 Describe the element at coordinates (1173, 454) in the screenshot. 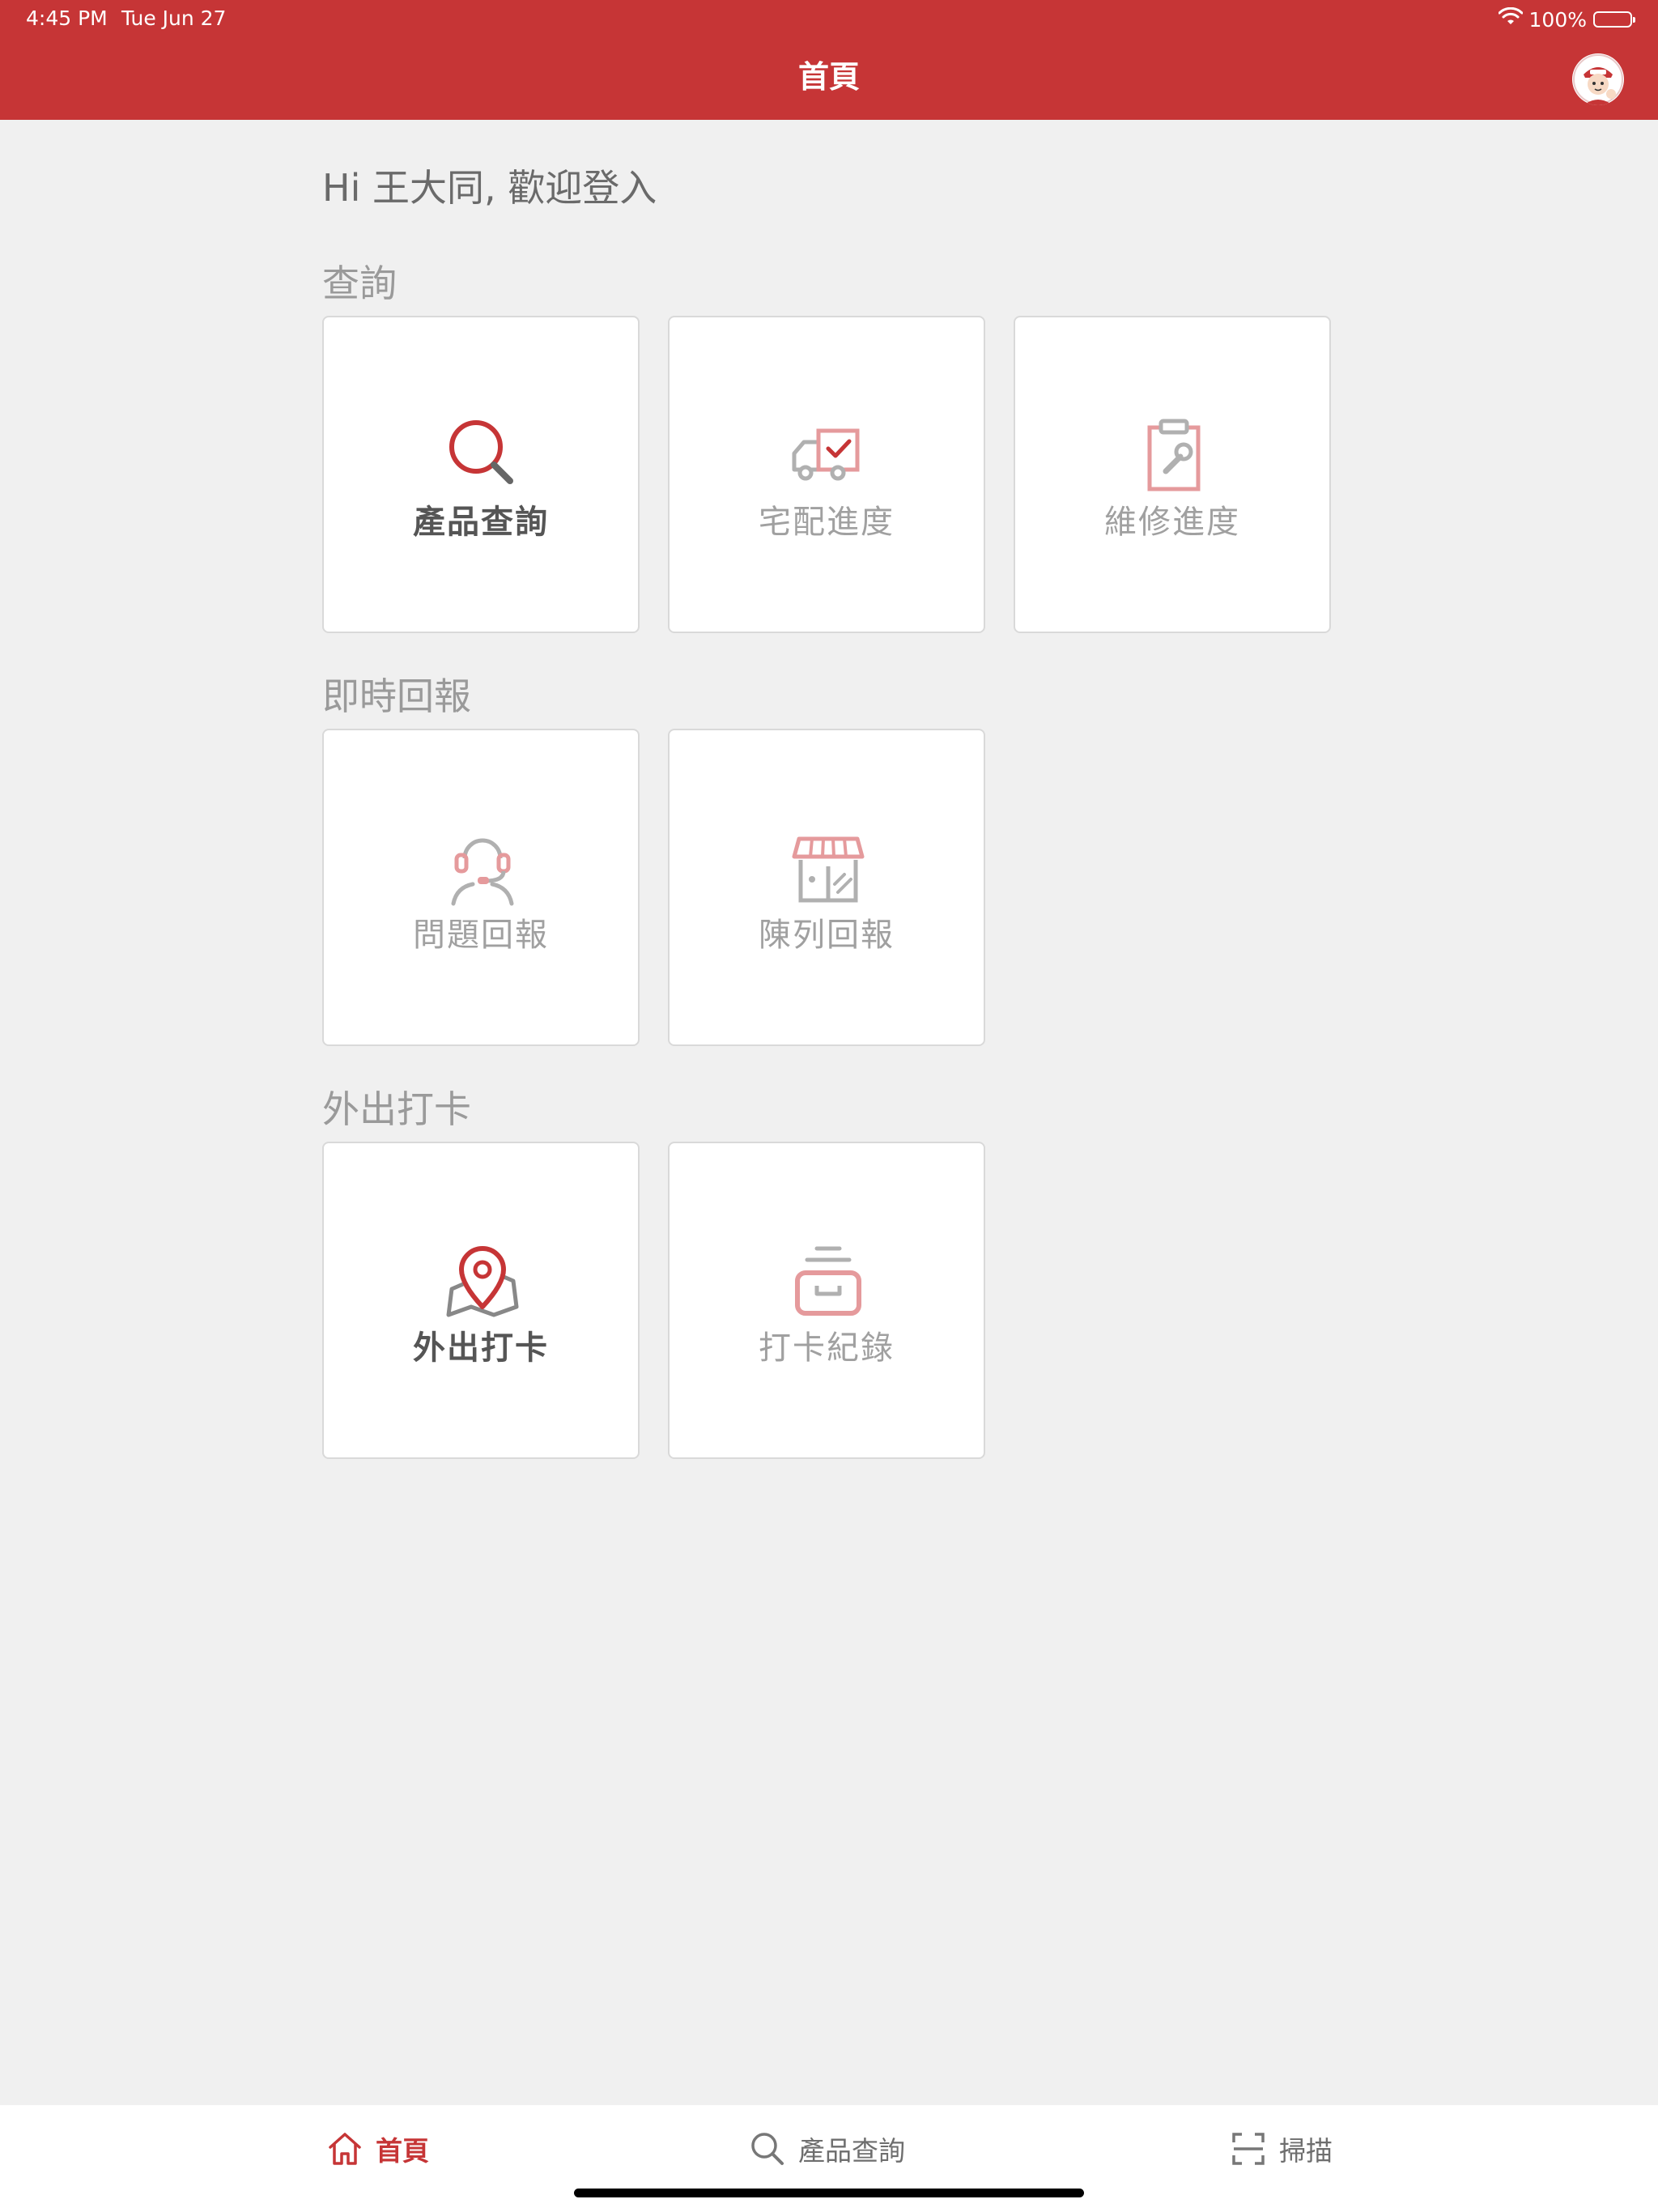

I see `repair-clipboard-icon` at that location.